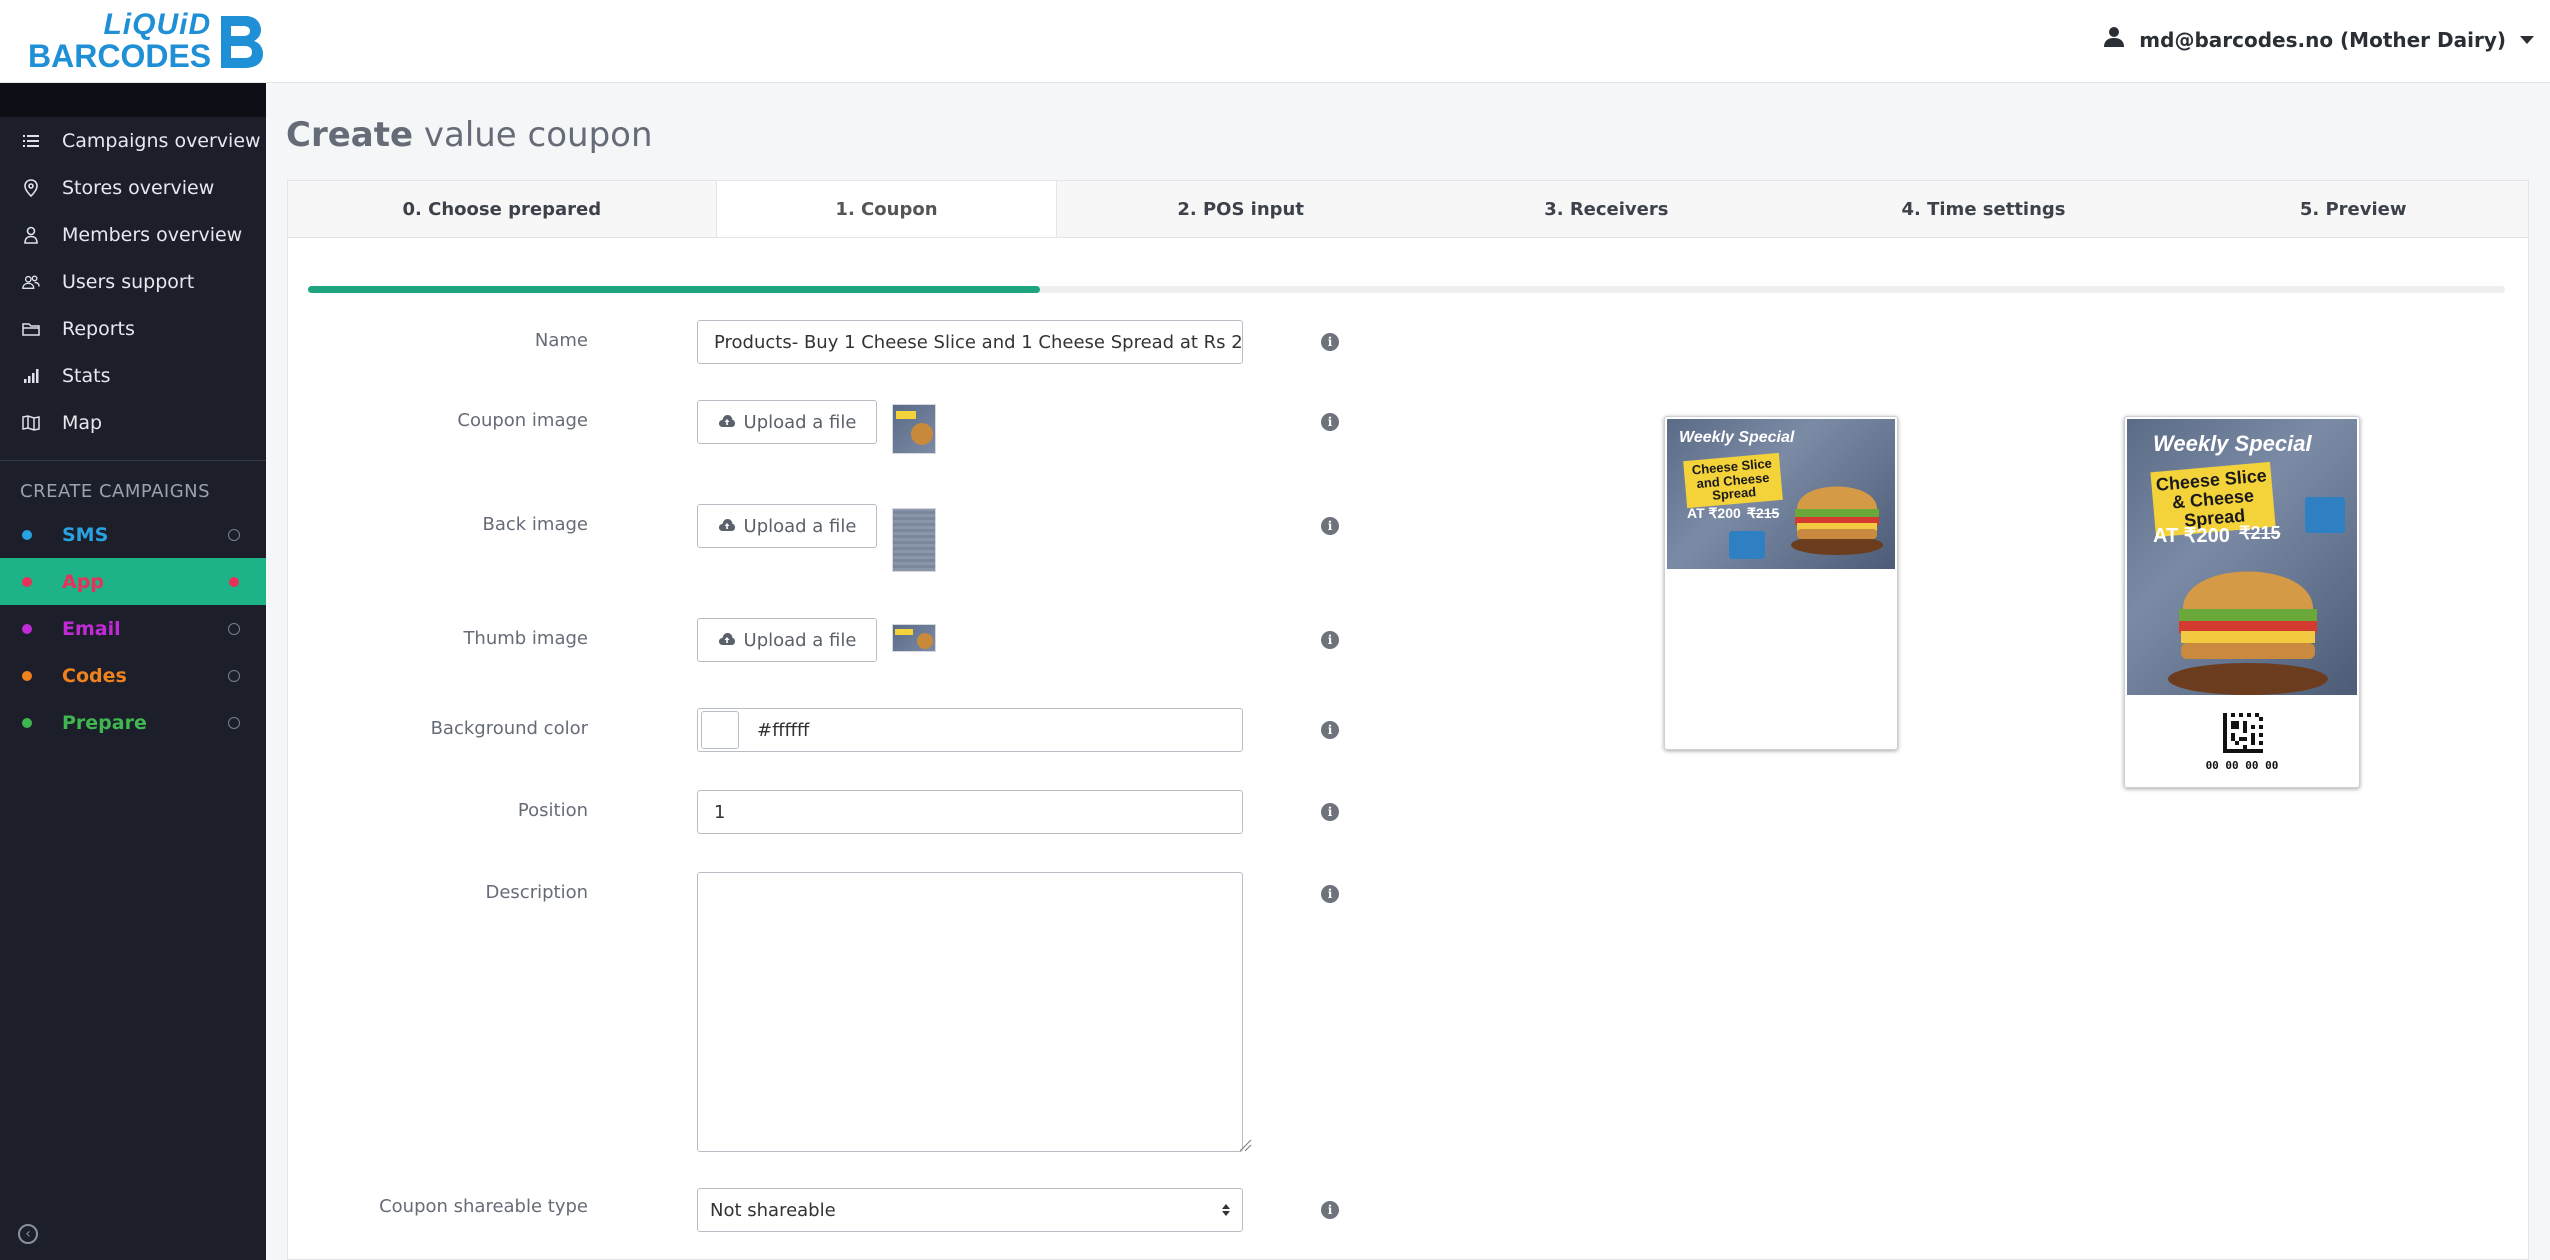  What do you see at coordinates (914, 540) in the screenshot?
I see `back-image-thumbnail` at bounding box center [914, 540].